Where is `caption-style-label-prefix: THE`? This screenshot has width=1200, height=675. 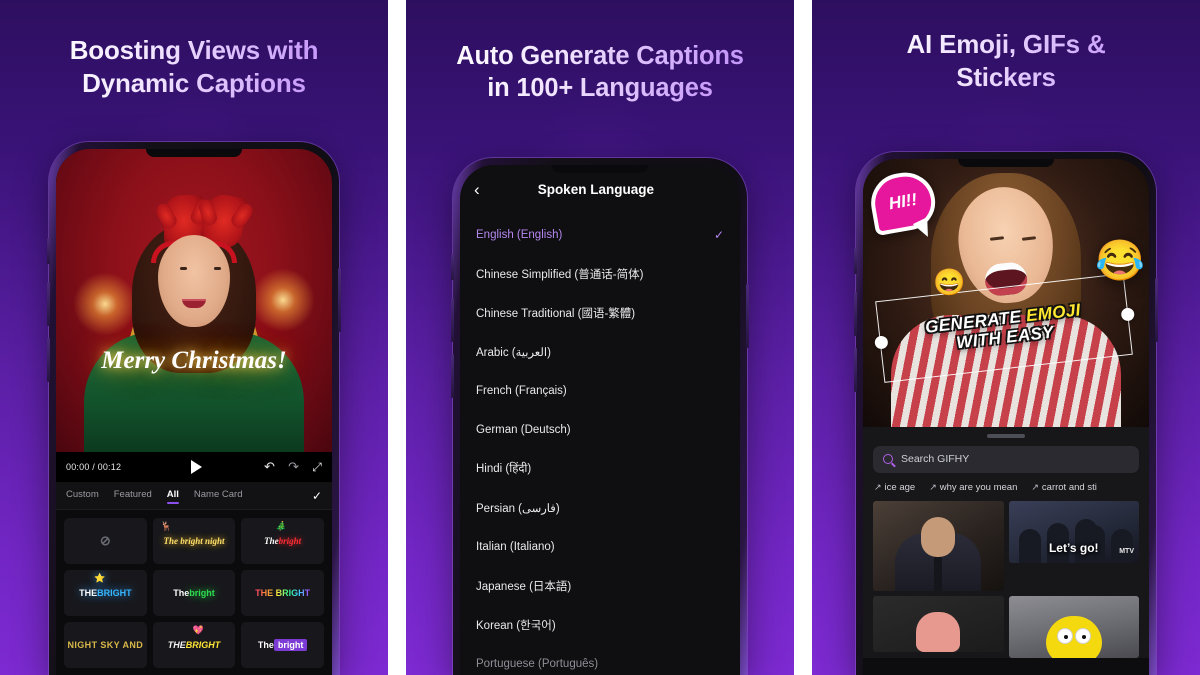 caption-style-label-prefix: THE is located at coordinates (88, 593).